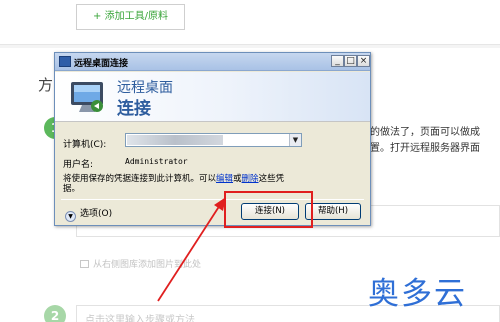 The height and width of the screenshot is (322, 500). What do you see at coordinates (134, 109) in the screenshot?
I see `banner-title-line2: 连接` at bounding box center [134, 109].